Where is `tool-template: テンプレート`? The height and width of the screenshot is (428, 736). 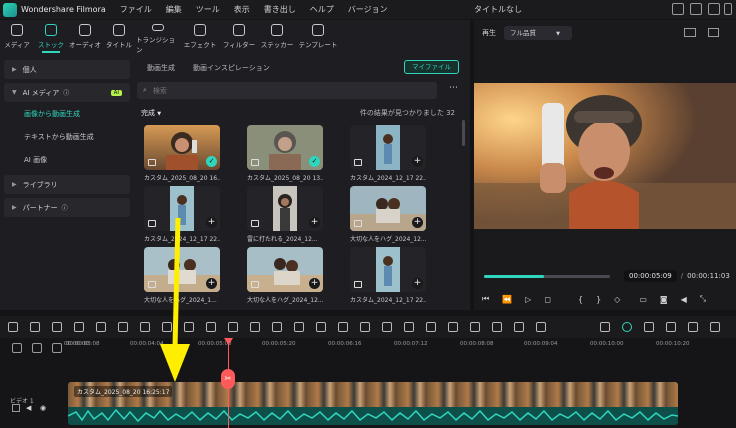 tool-template: テンプレート is located at coordinates (318, 37).